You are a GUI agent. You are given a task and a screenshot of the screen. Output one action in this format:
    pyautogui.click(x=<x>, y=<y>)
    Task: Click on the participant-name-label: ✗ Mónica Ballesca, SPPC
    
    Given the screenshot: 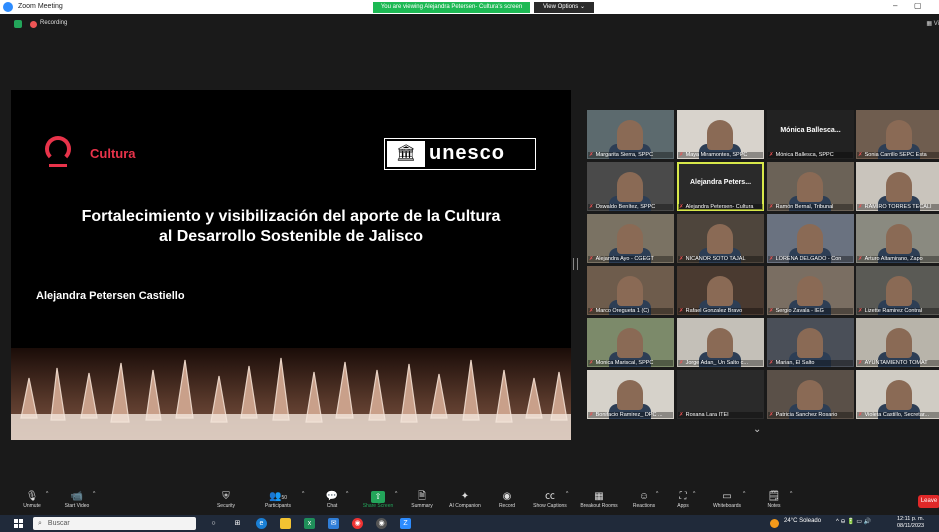 What is the action you would take?
    pyautogui.click(x=810, y=155)
    